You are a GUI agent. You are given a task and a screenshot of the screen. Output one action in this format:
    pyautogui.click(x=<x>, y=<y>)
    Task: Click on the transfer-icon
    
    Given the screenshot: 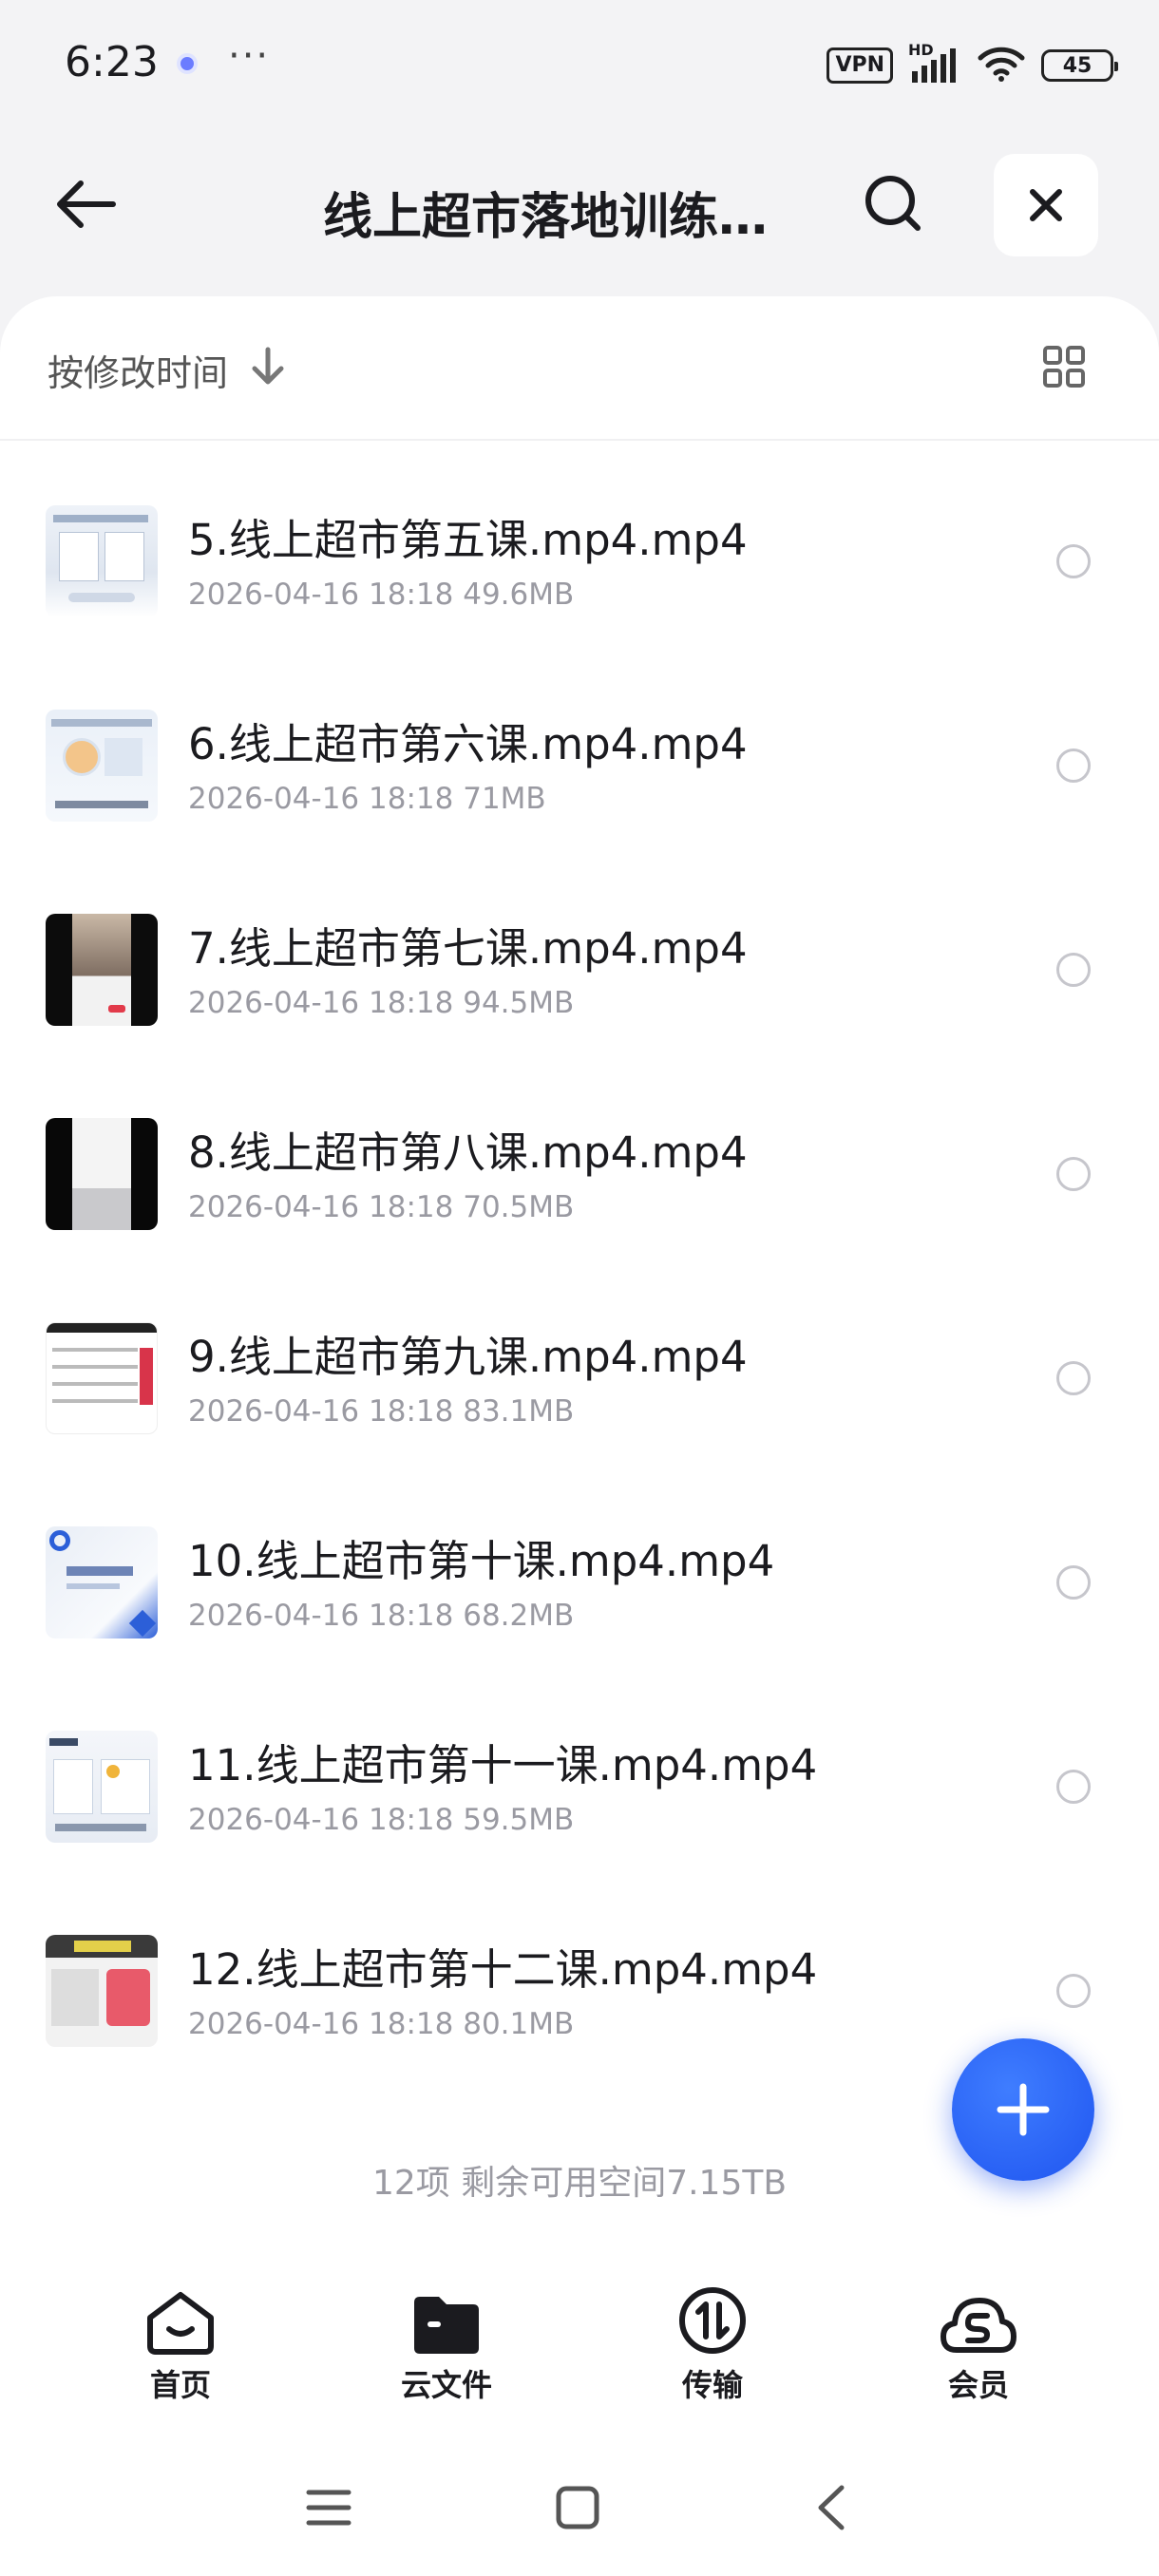 What is the action you would take?
    pyautogui.click(x=712, y=2320)
    